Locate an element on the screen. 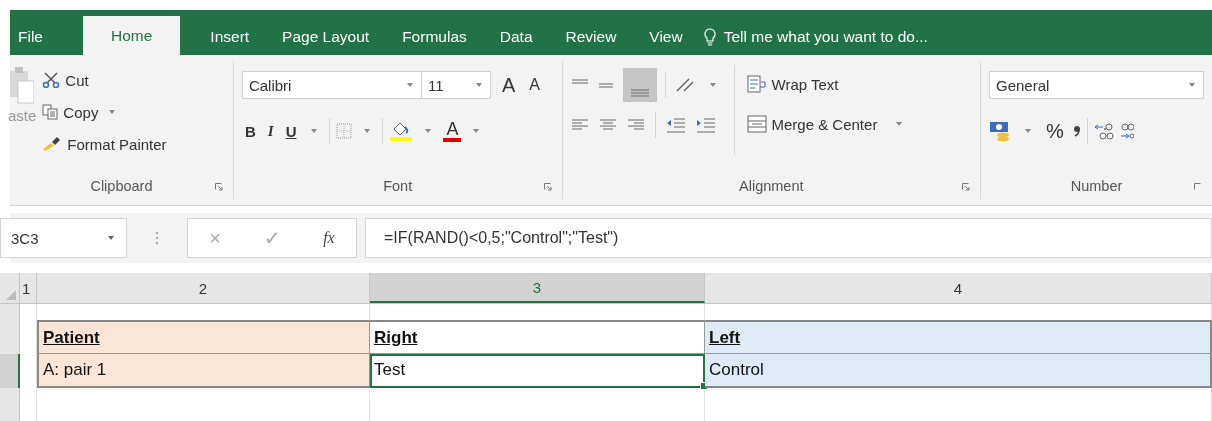 The width and height of the screenshot is (1212, 421). ribbon-tab: Page Layout is located at coordinates (322, 36).